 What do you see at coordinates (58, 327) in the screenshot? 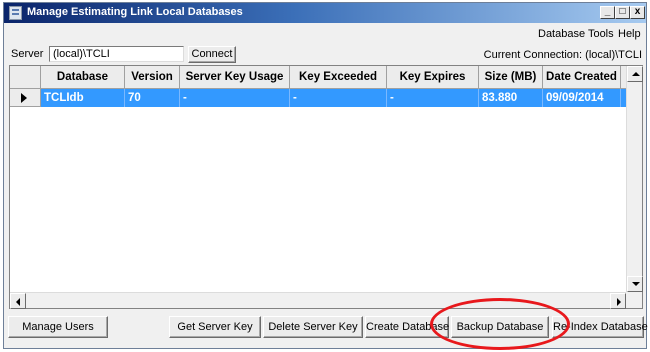
I see `manage-users-button: Manage Users` at bounding box center [58, 327].